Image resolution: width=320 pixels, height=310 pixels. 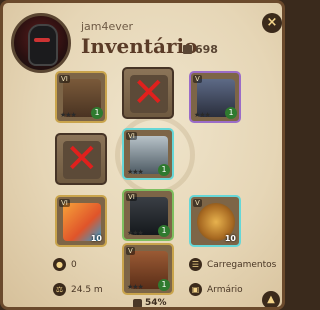 I want to click on fame-icon, so click(x=187, y=49).